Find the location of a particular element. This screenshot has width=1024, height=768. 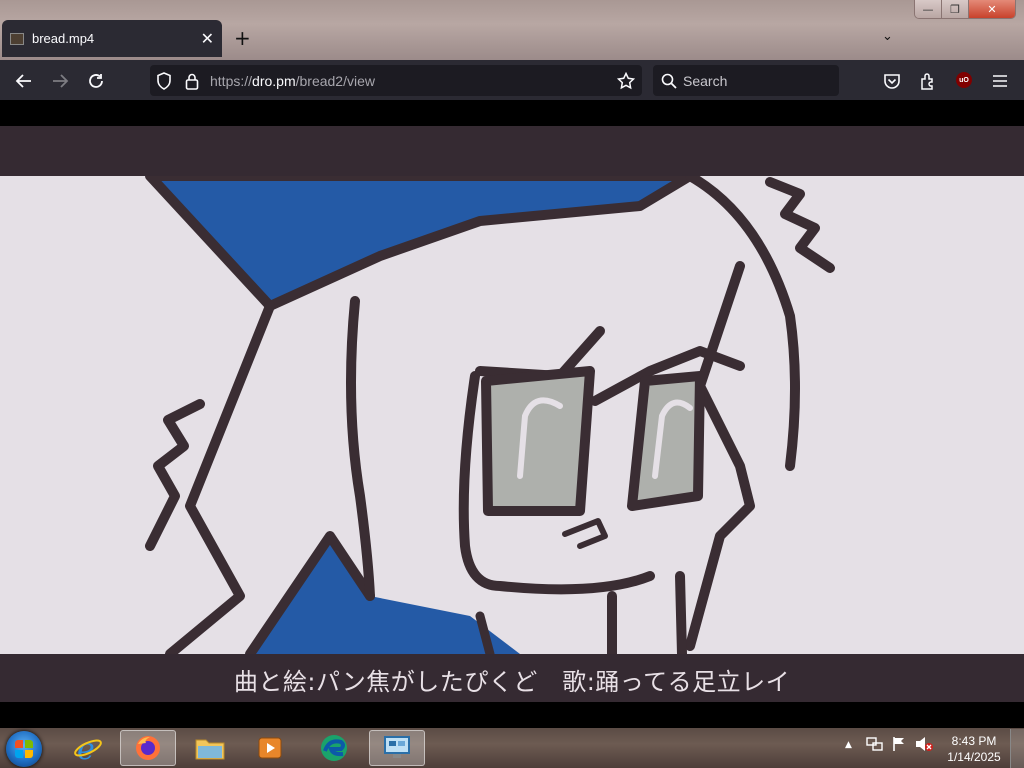

edge-icon is located at coordinates (334, 748).